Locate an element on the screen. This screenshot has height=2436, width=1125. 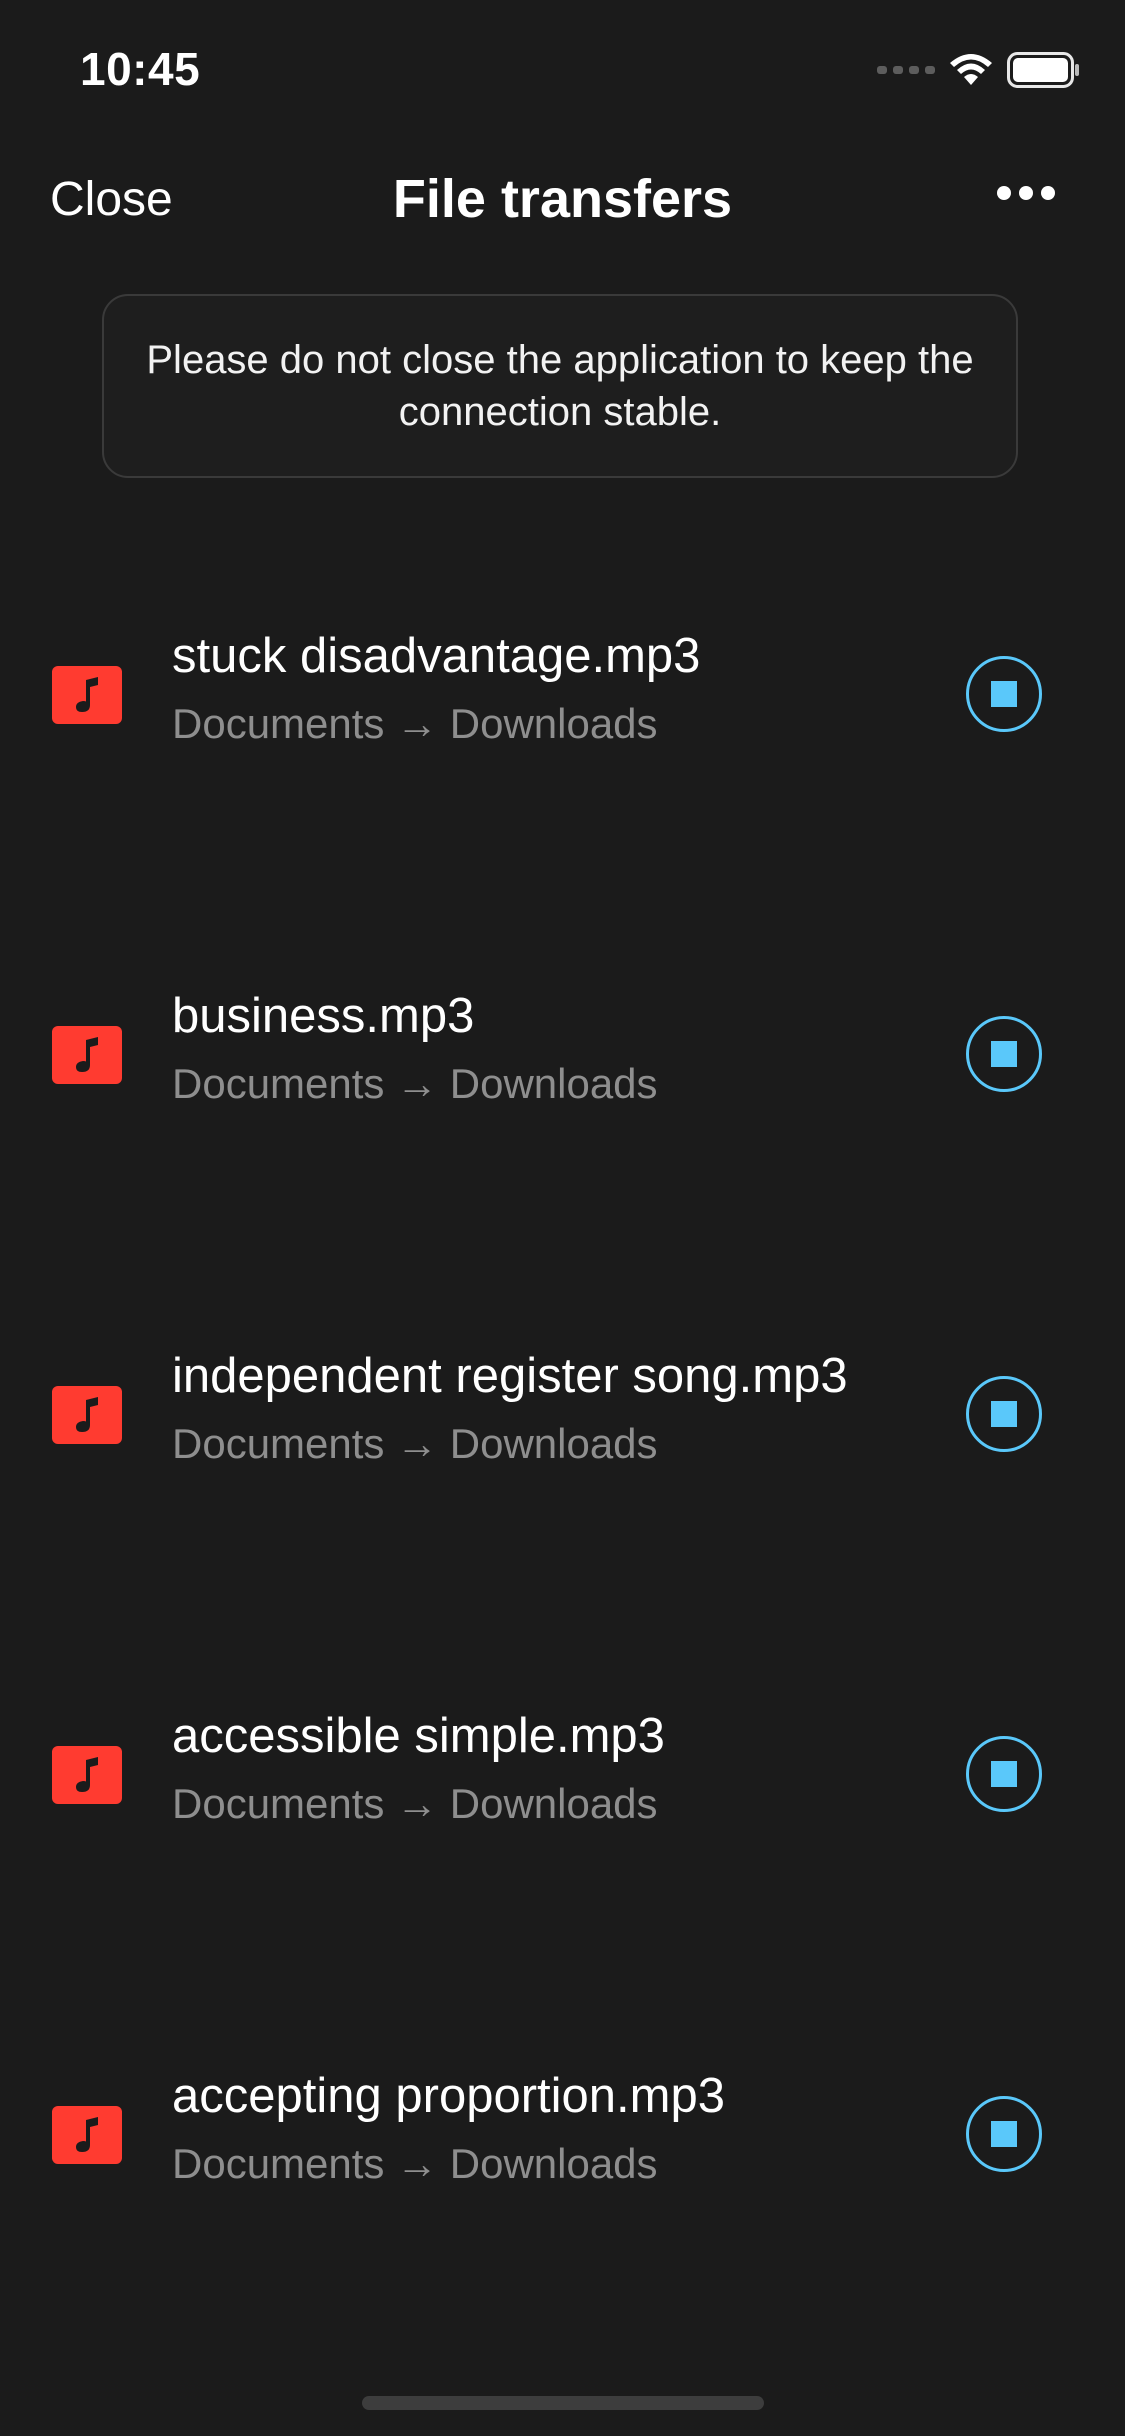
transfer-item: business.mp3 Documents → Downloads is located at coordinates (562, 1050).